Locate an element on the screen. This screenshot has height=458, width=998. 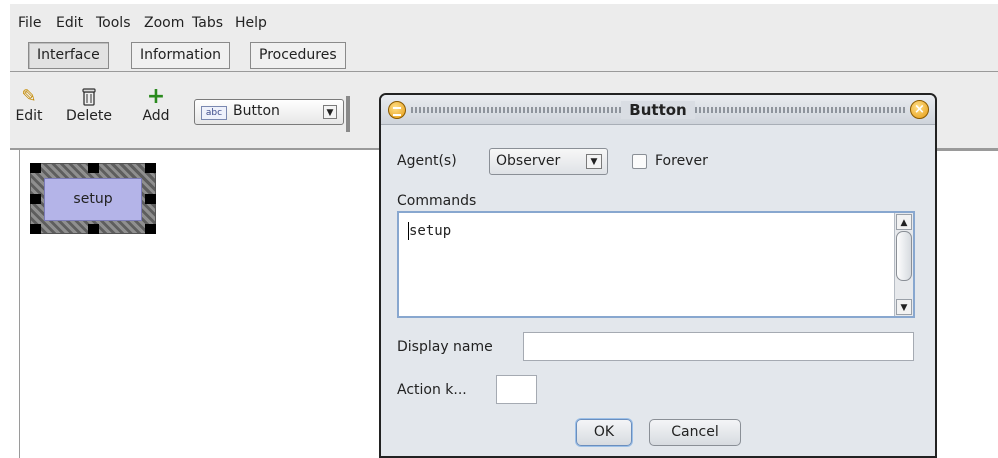
agent-select-value: Observer is located at coordinates (528, 161).